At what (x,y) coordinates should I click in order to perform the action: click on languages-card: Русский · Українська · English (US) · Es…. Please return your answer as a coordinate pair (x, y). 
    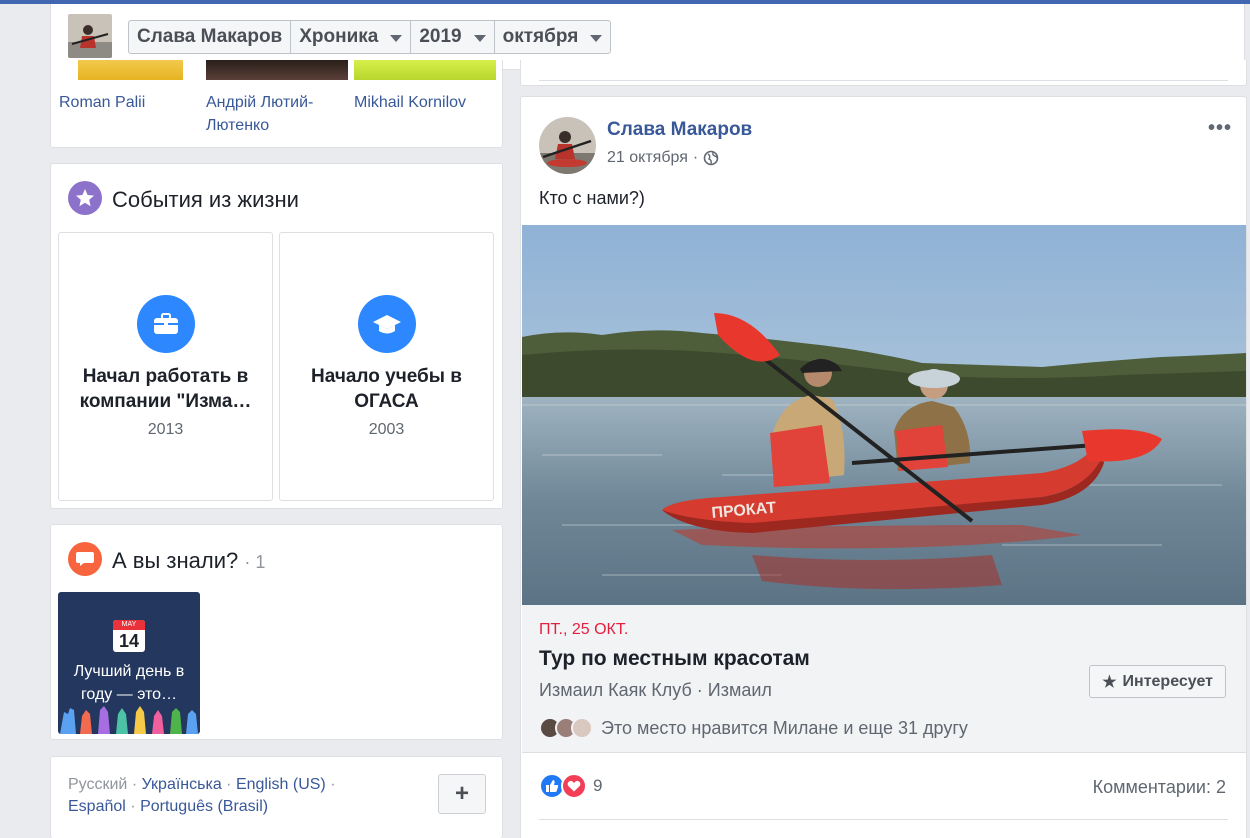
    Looking at the image, I should click on (276, 797).